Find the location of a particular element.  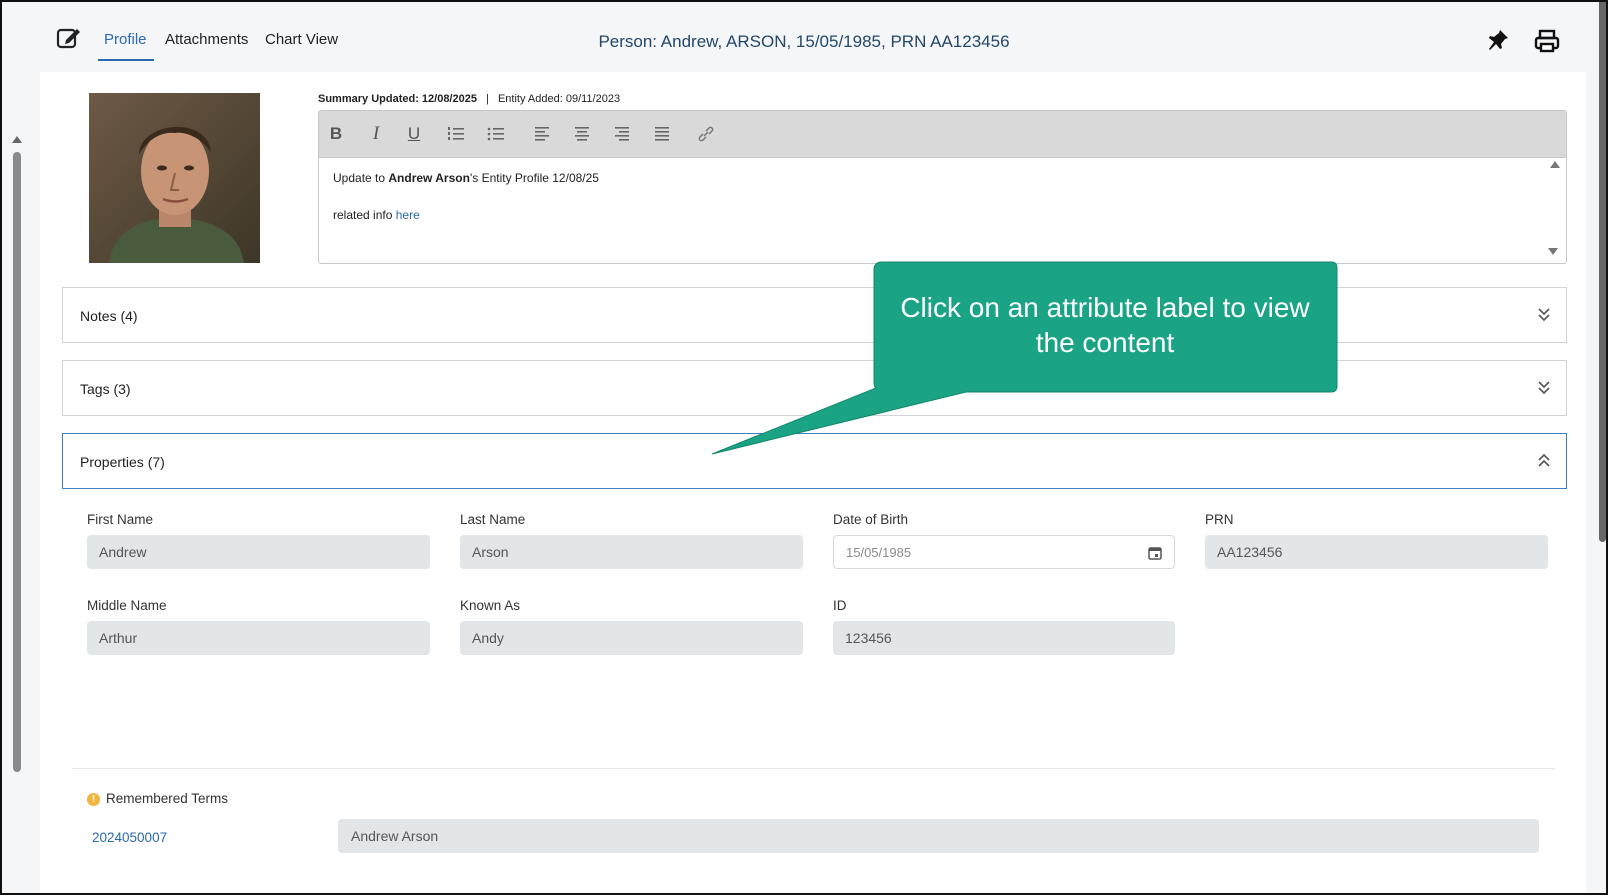

summary-text-line-2: related info here is located at coordinates (376, 215).